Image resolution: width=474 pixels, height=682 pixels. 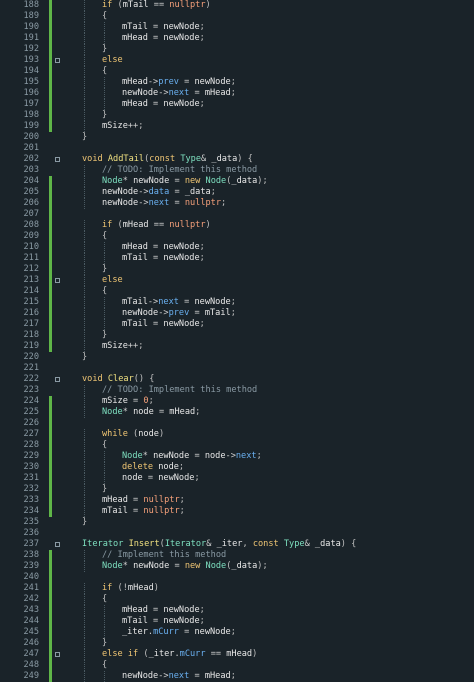 I want to click on code-line: 188 if (mTail == nullptr), so click(x=237, y=5).